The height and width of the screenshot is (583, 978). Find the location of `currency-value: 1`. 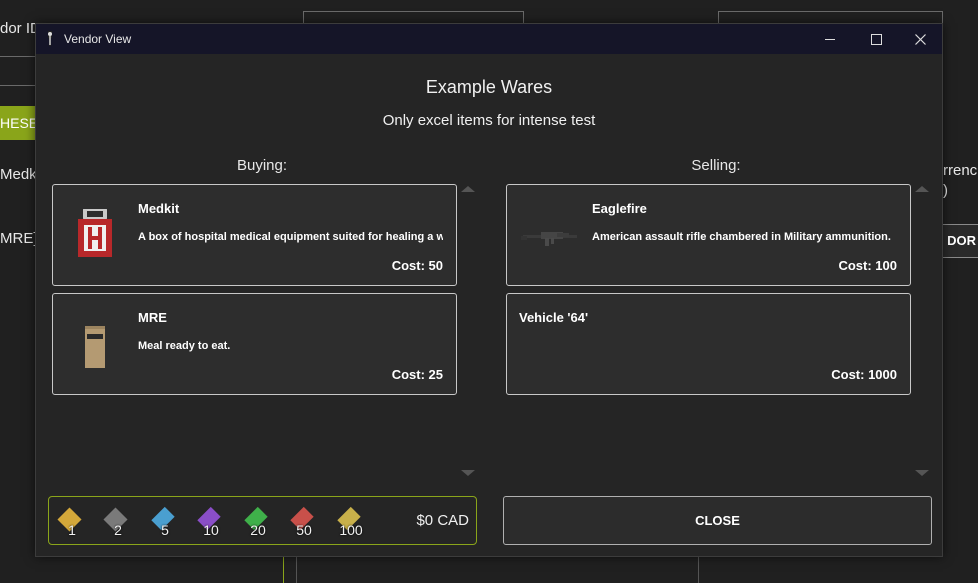

currency-value: 1 is located at coordinates (72, 530).